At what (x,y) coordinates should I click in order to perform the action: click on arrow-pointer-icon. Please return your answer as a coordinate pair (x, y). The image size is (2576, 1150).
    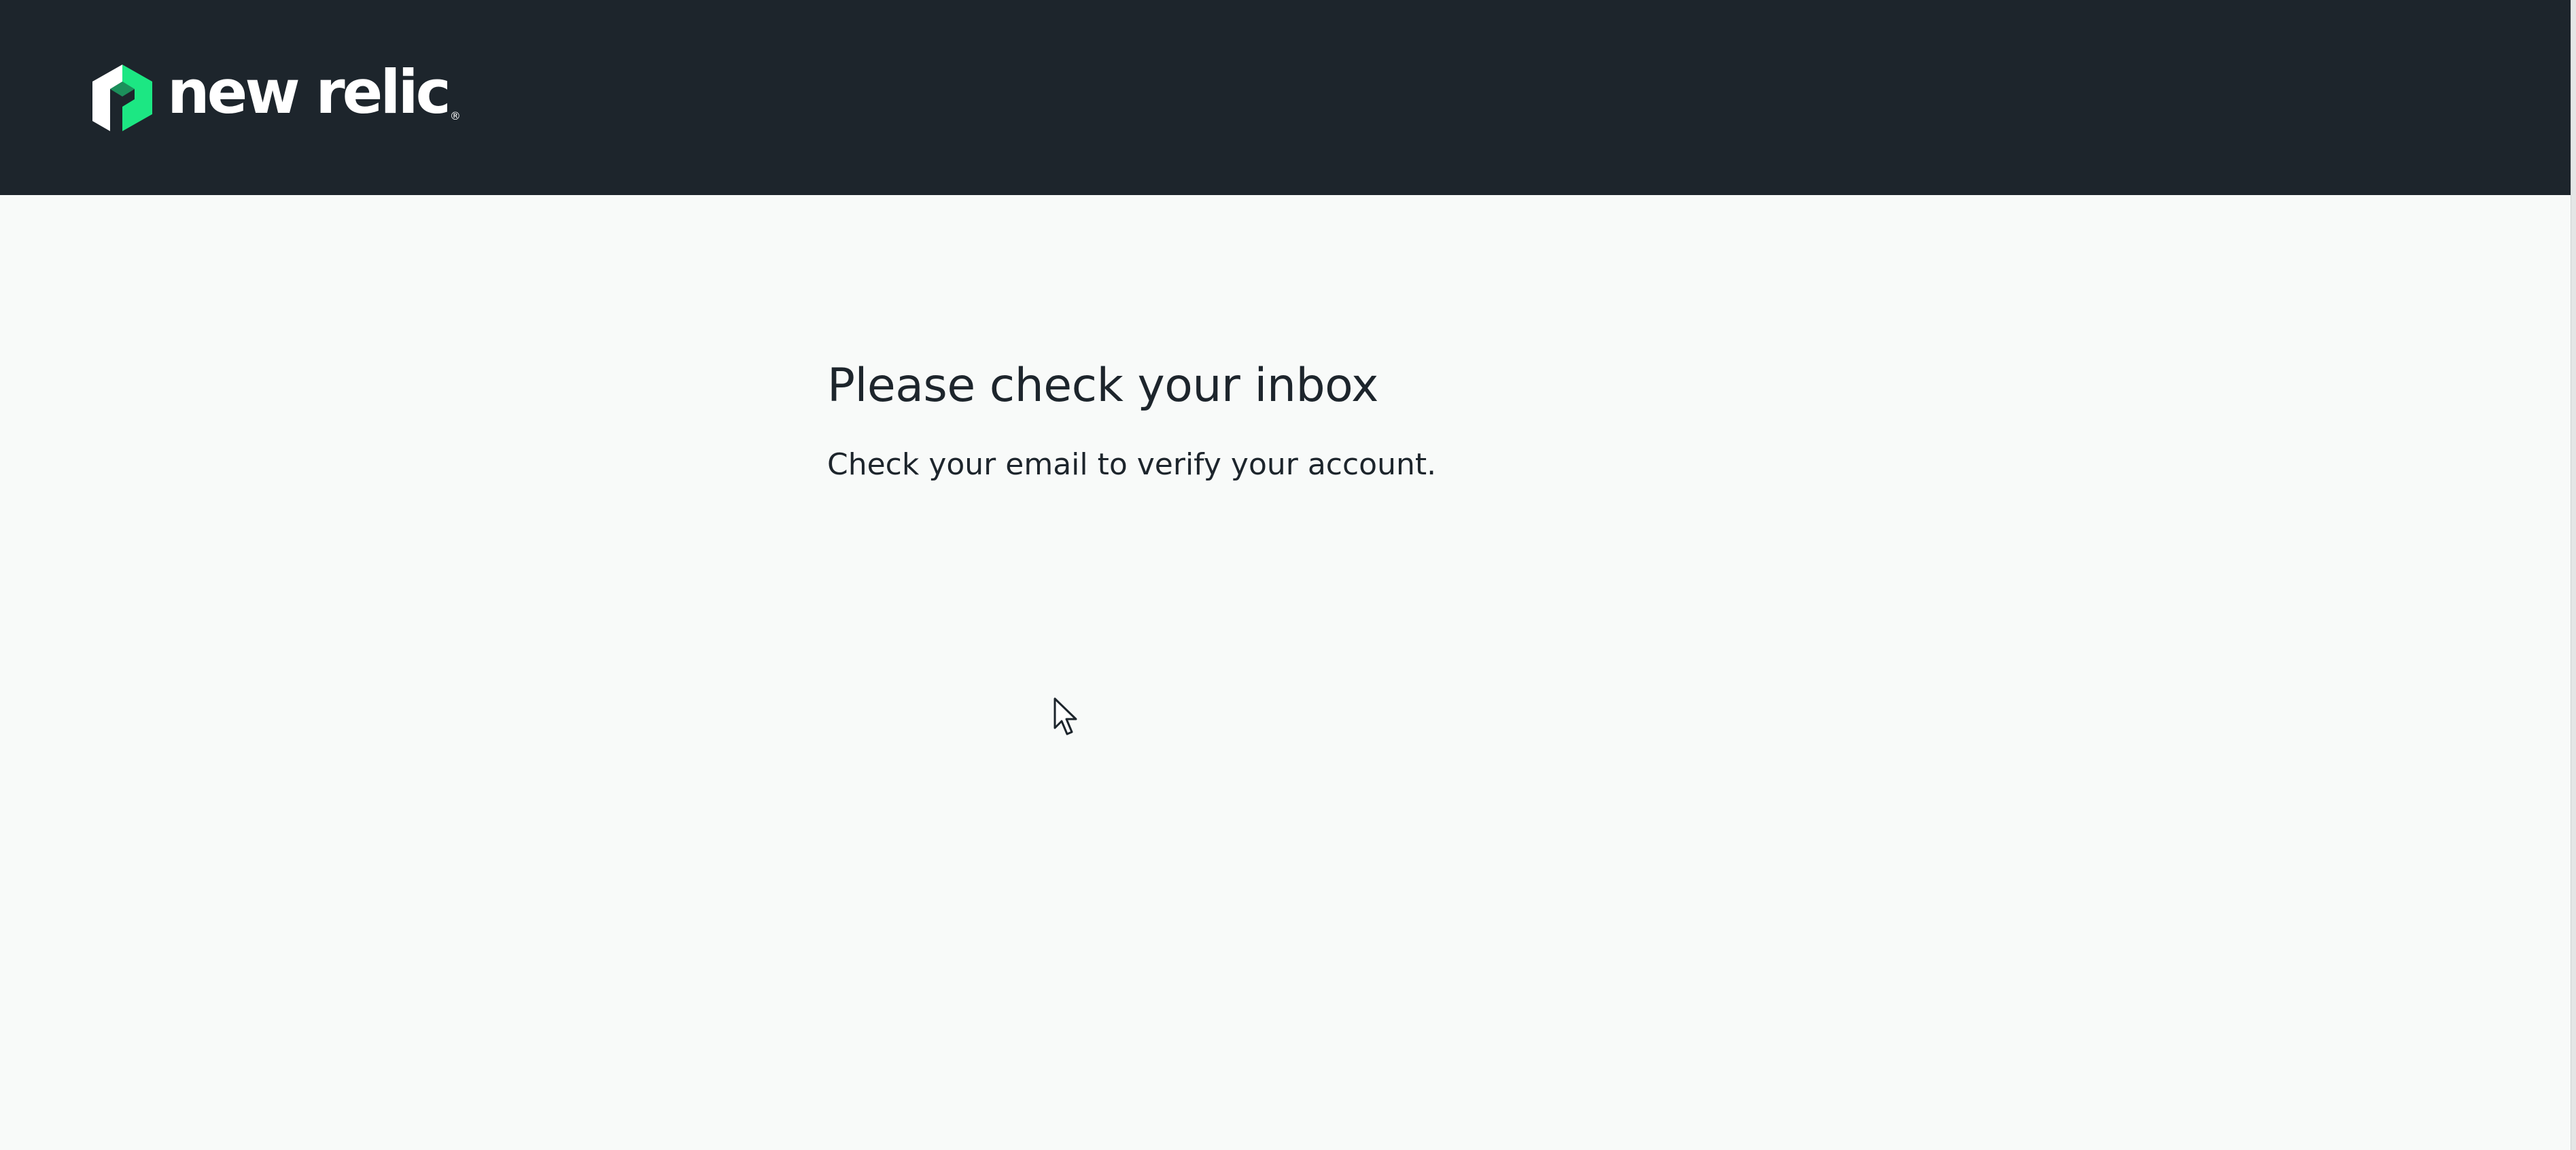
    Looking at the image, I should click on (1065, 716).